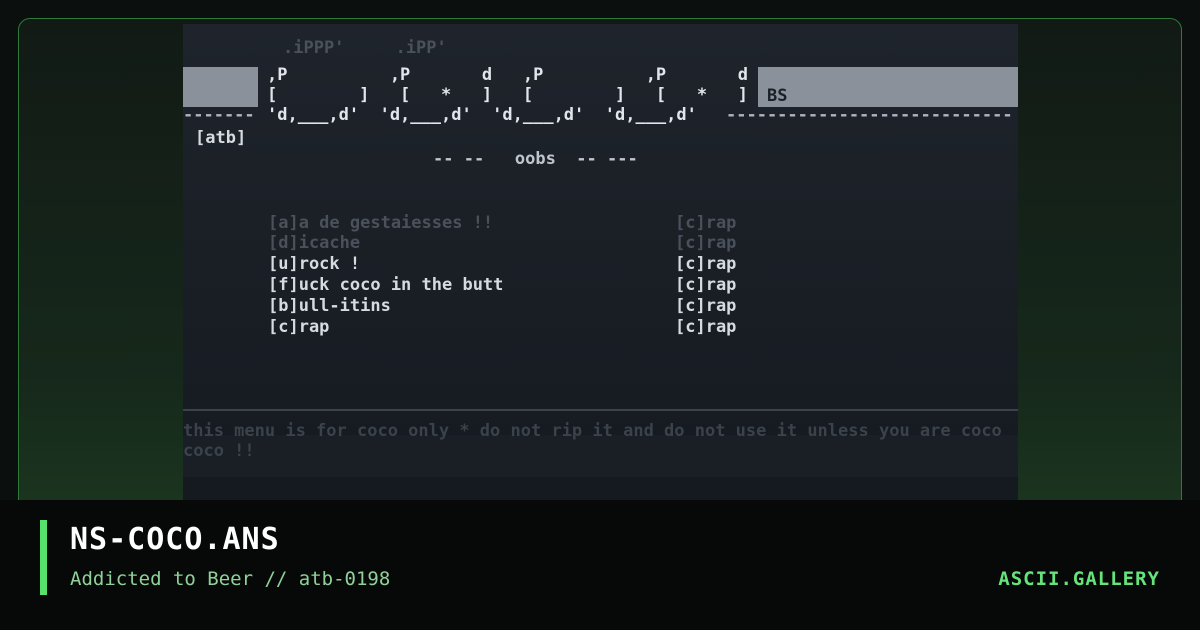 The image size is (1200, 630). What do you see at coordinates (314, 264) in the screenshot?
I see `menu-item-left: [u]rock !` at bounding box center [314, 264].